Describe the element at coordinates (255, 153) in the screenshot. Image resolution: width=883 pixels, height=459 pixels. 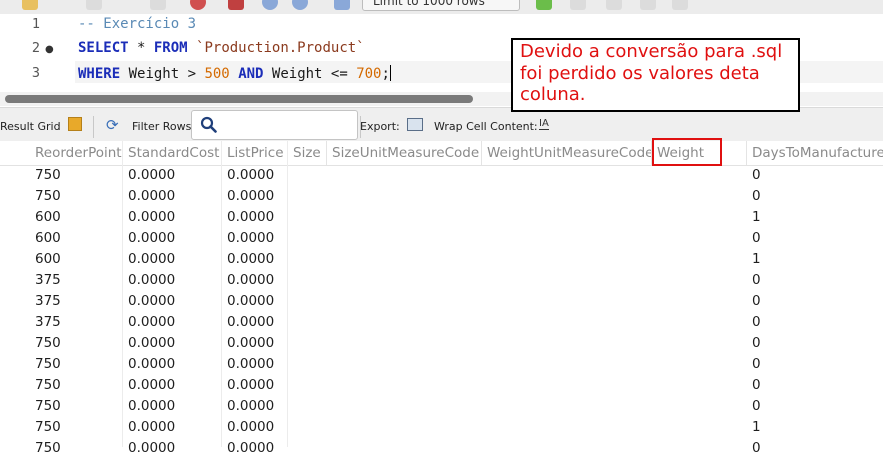
I see `column-header-listprice: ListPrice` at that location.